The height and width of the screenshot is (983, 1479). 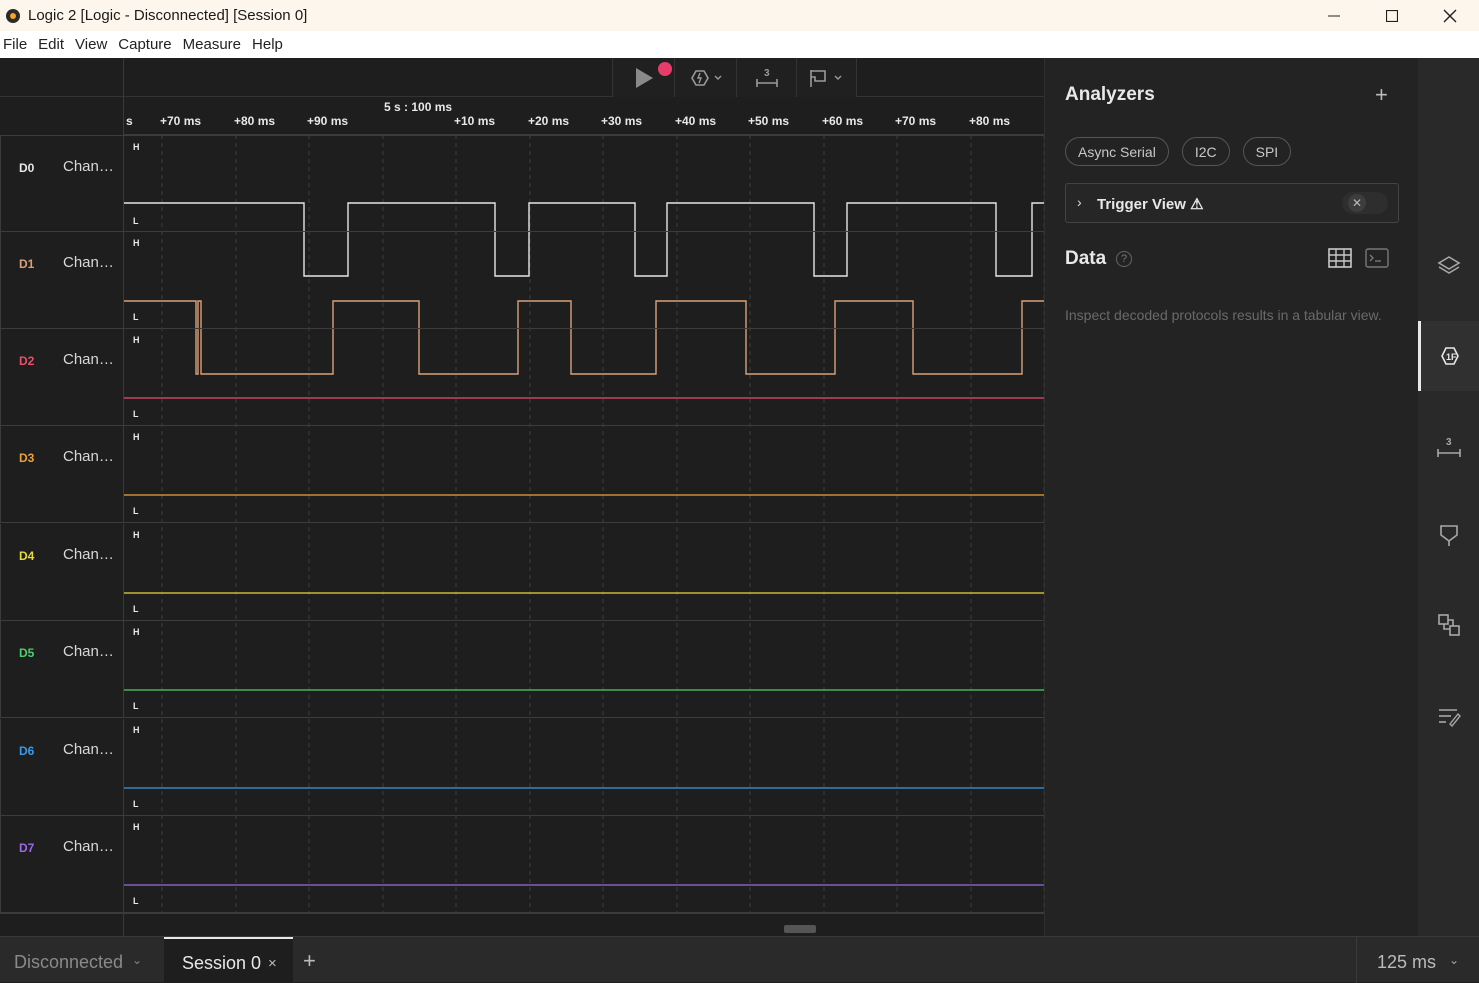 What do you see at coordinates (17, 44) in the screenshot?
I see `menu-file: File` at bounding box center [17, 44].